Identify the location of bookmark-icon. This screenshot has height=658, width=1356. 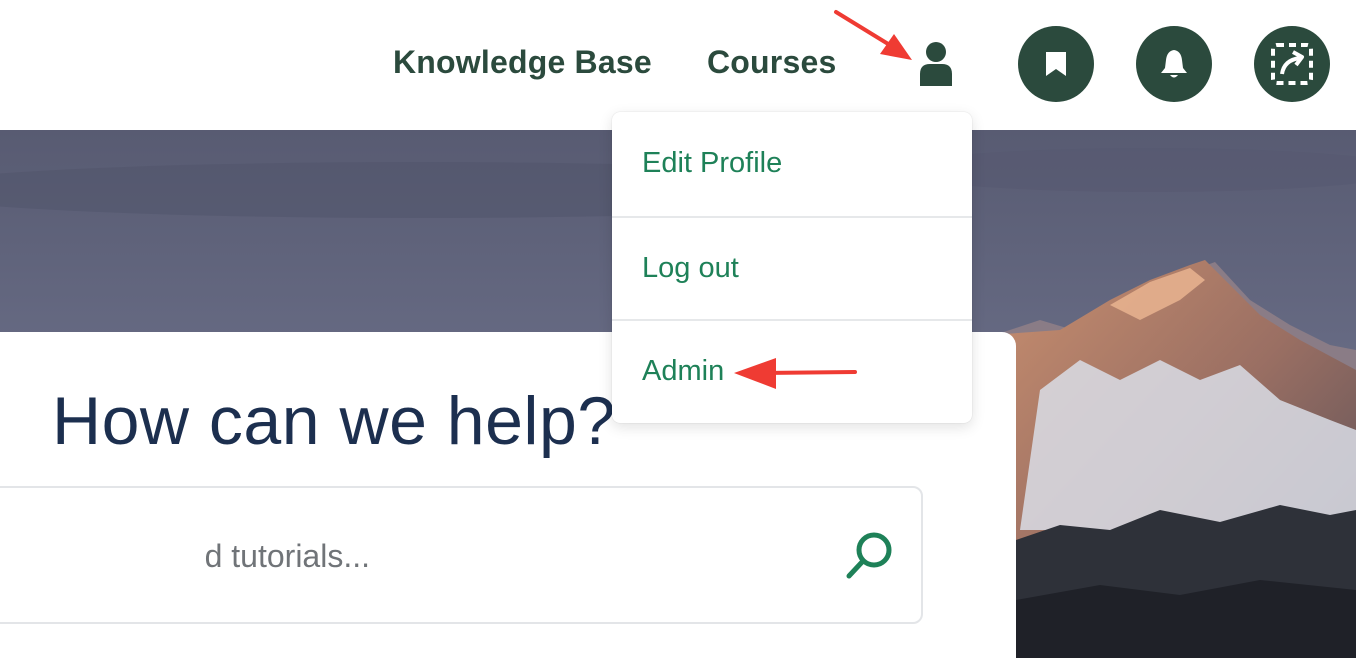
(1056, 64).